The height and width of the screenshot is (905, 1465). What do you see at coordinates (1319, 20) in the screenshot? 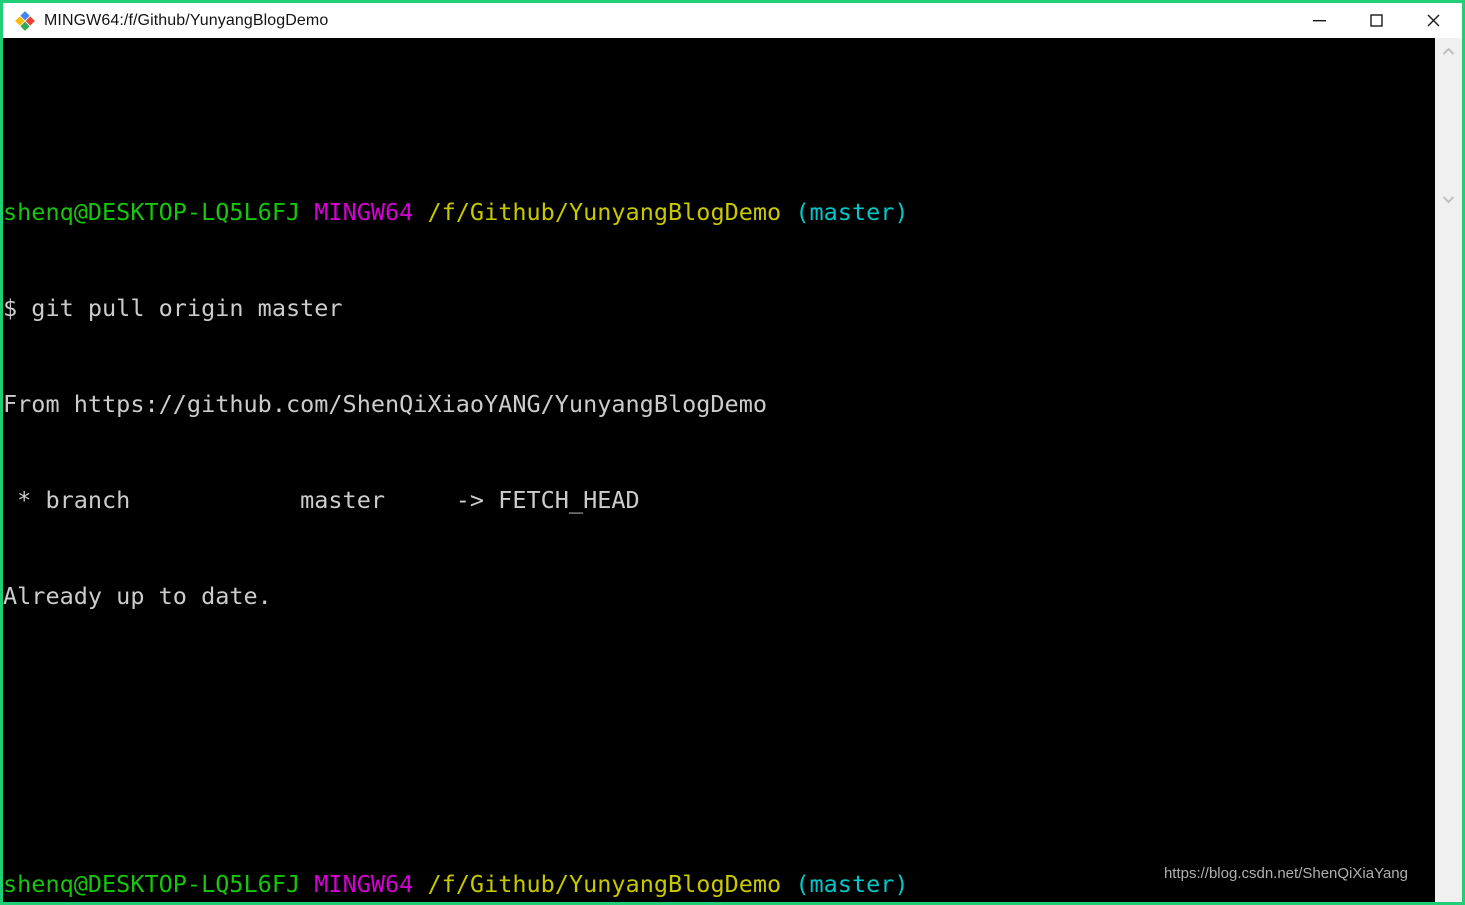
I see `minimize-button` at bounding box center [1319, 20].